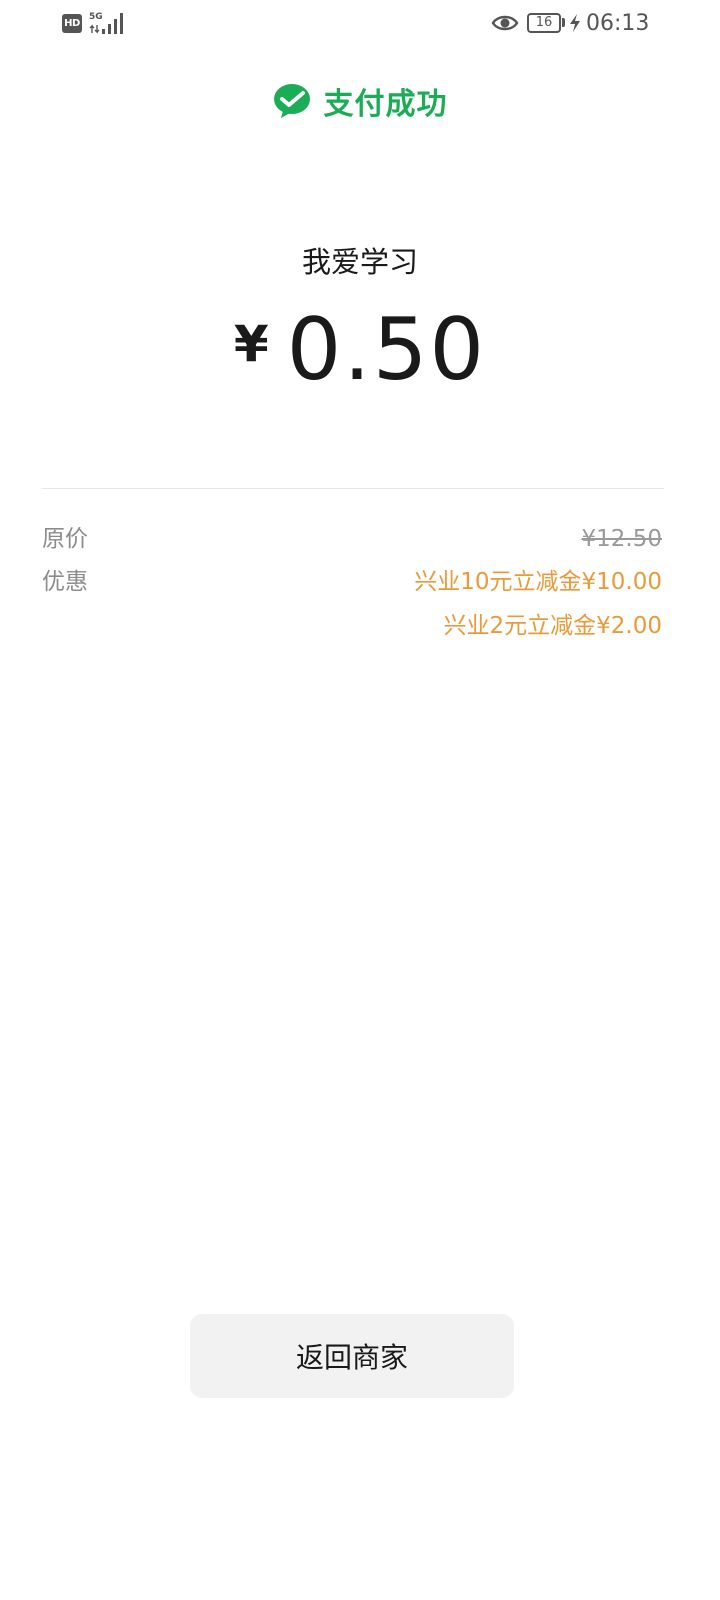  Describe the element at coordinates (291, 101) in the screenshot. I see `wechat-pay-icon` at that location.